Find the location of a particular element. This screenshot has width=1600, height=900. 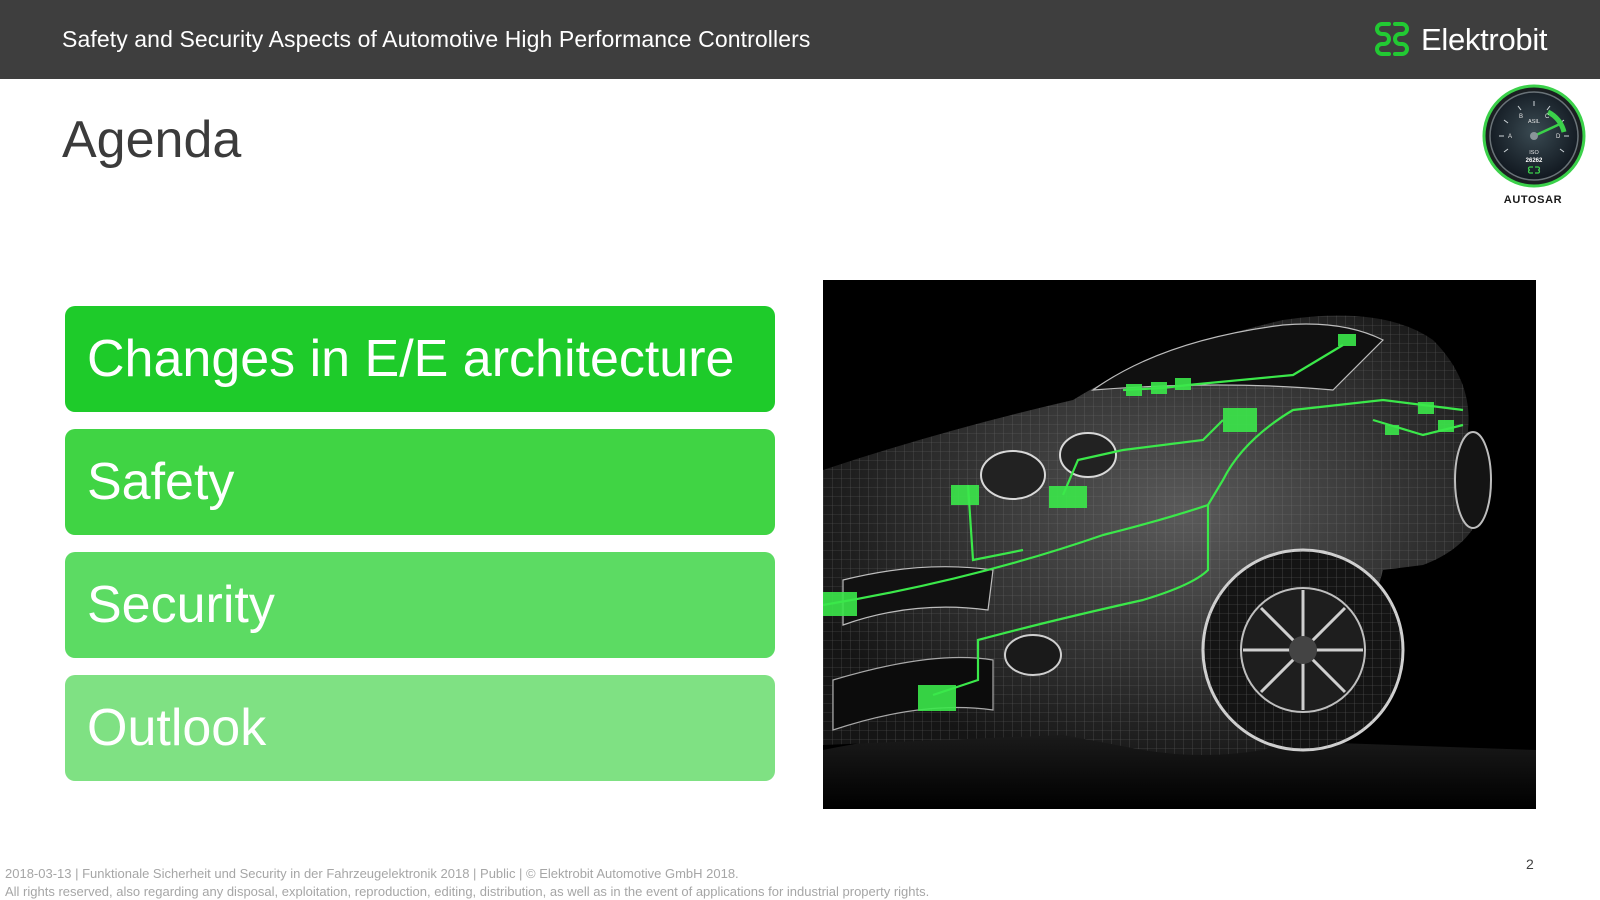

elektrobit-logo: Elektrobit is located at coordinates (1460, 40).